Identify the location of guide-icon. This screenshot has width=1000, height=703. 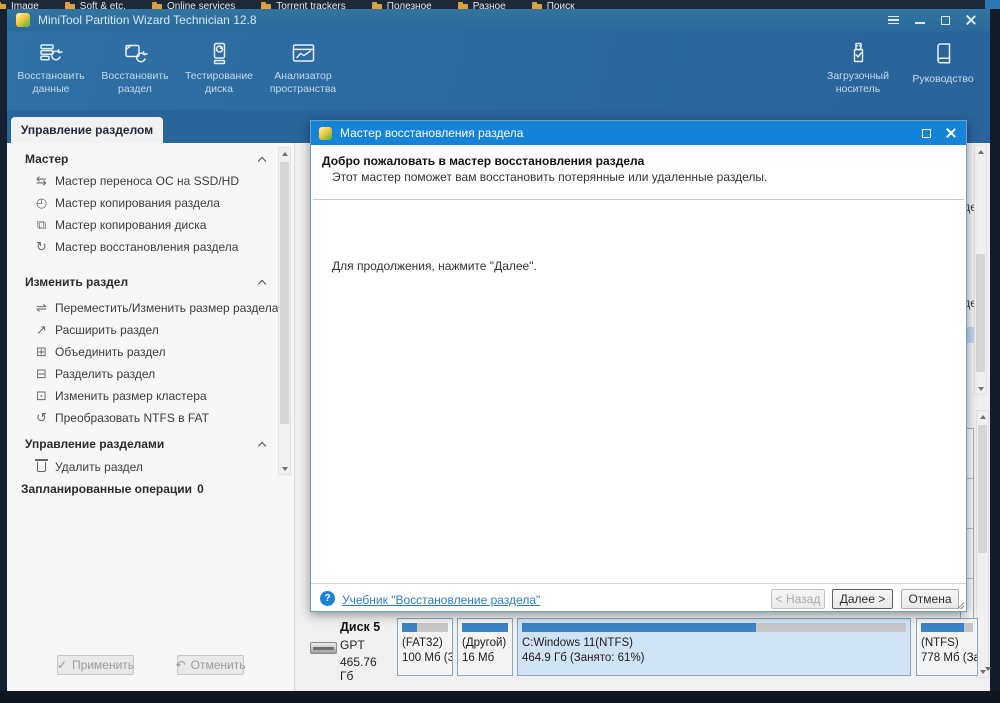
(943, 53).